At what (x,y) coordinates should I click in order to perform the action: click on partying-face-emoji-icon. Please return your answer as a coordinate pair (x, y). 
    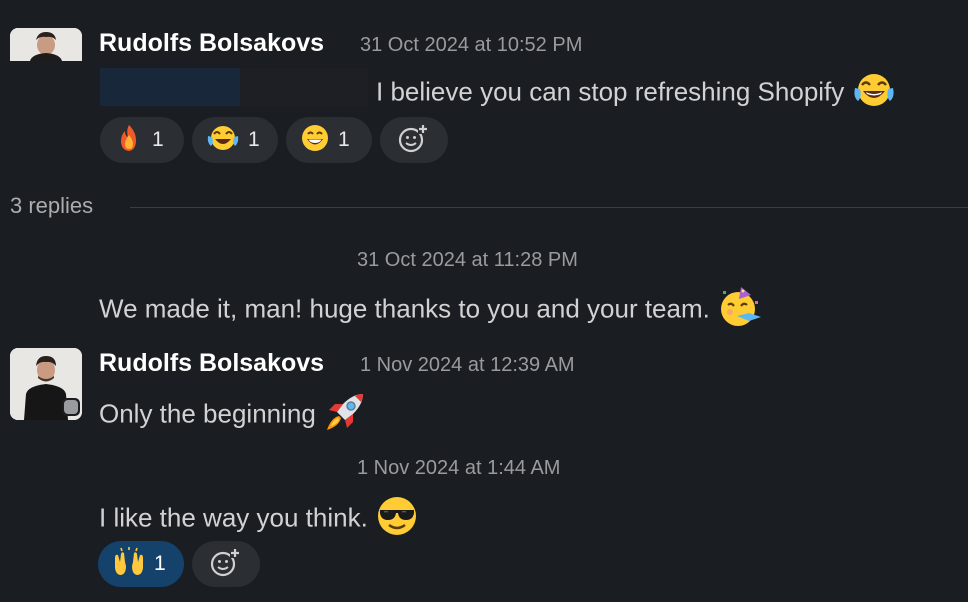
    Looking at the image, I should click on (740, 310).